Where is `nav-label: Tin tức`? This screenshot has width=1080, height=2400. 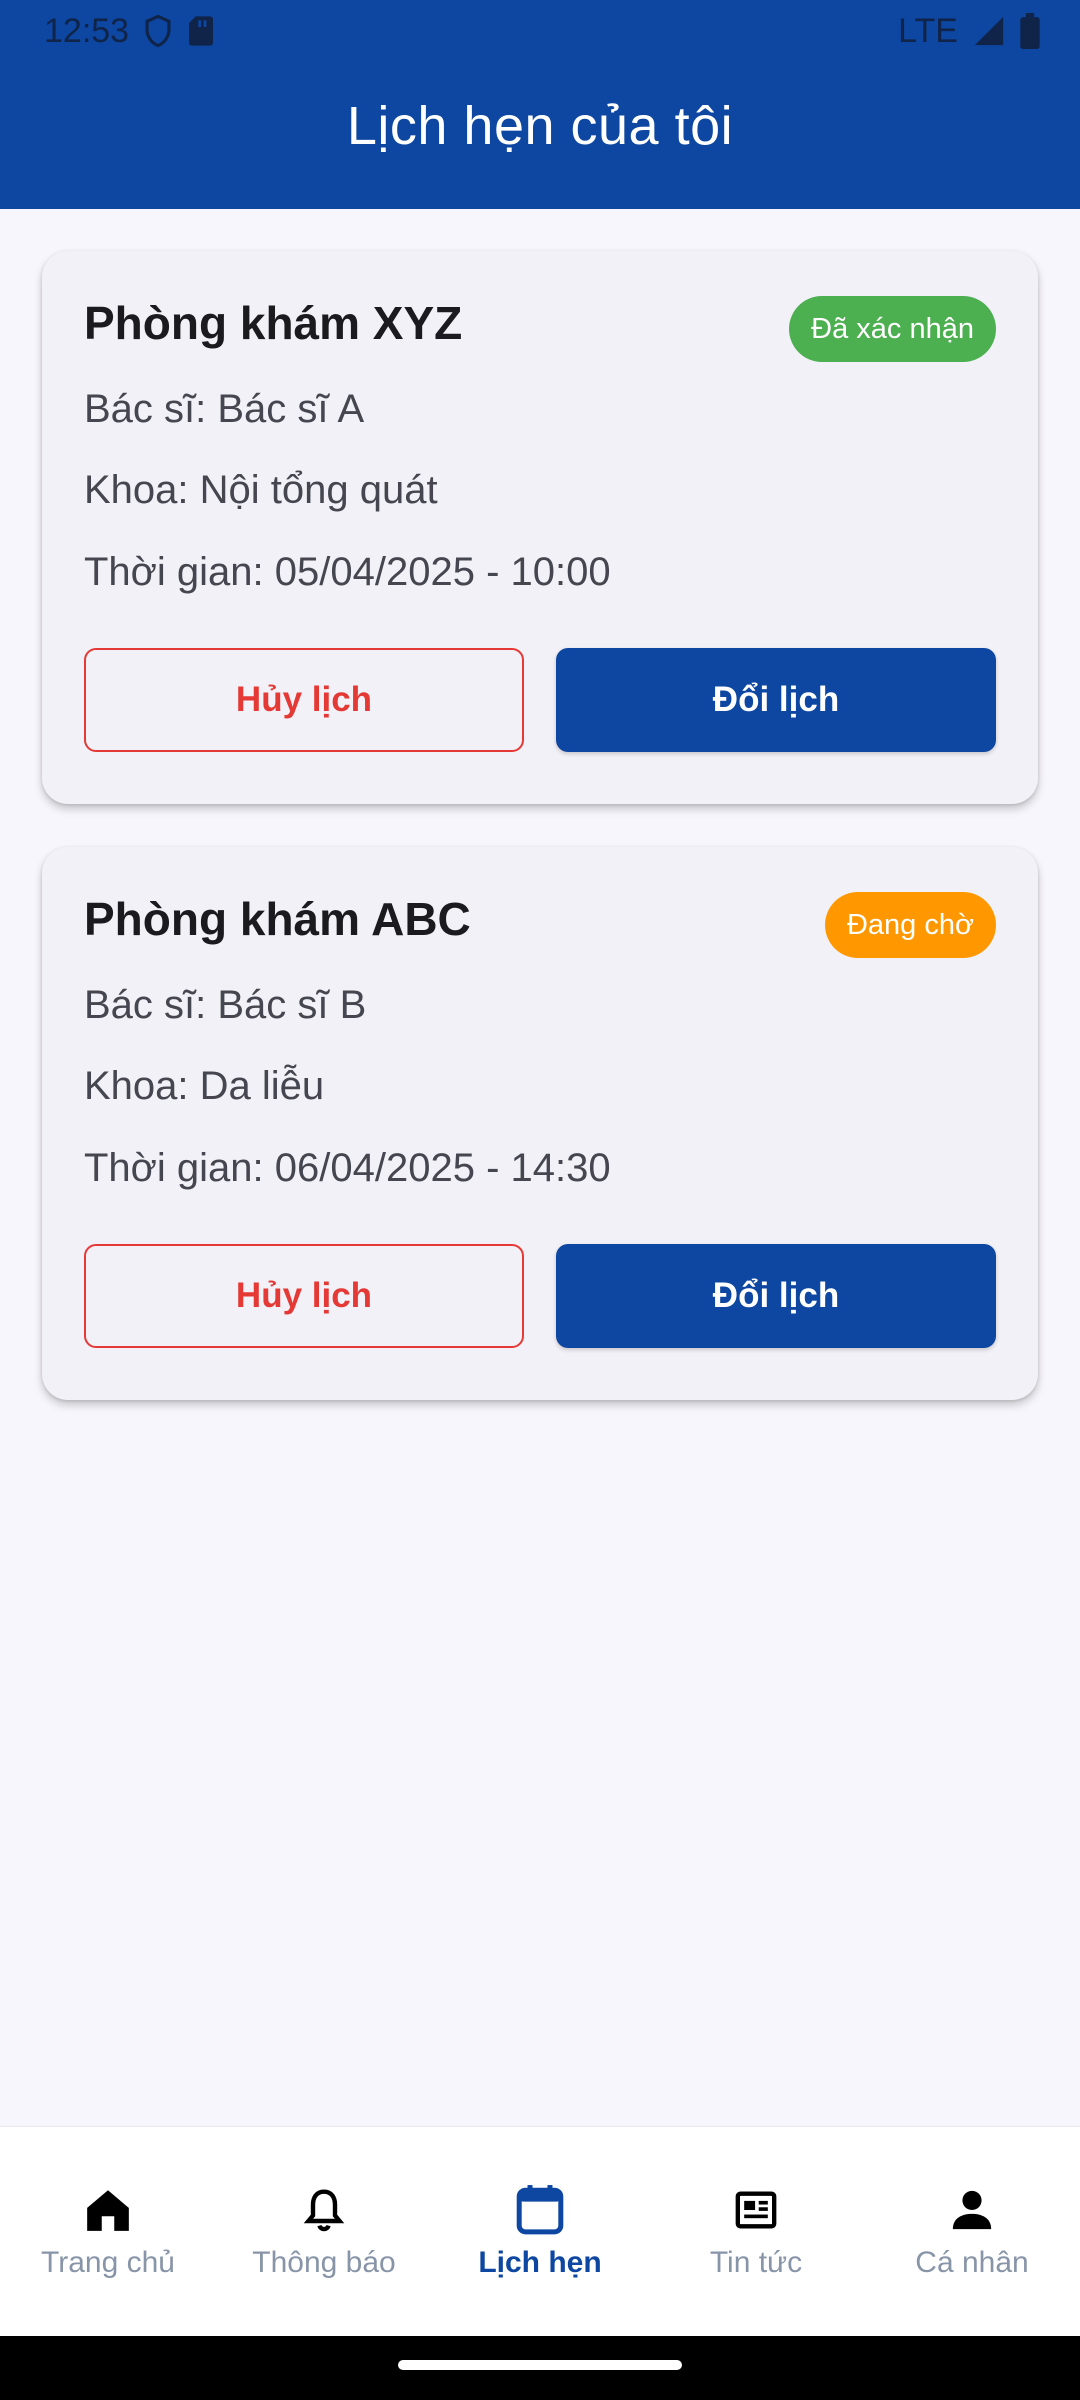
nav-label: Tin tức is located at coordinates (756, 2262).